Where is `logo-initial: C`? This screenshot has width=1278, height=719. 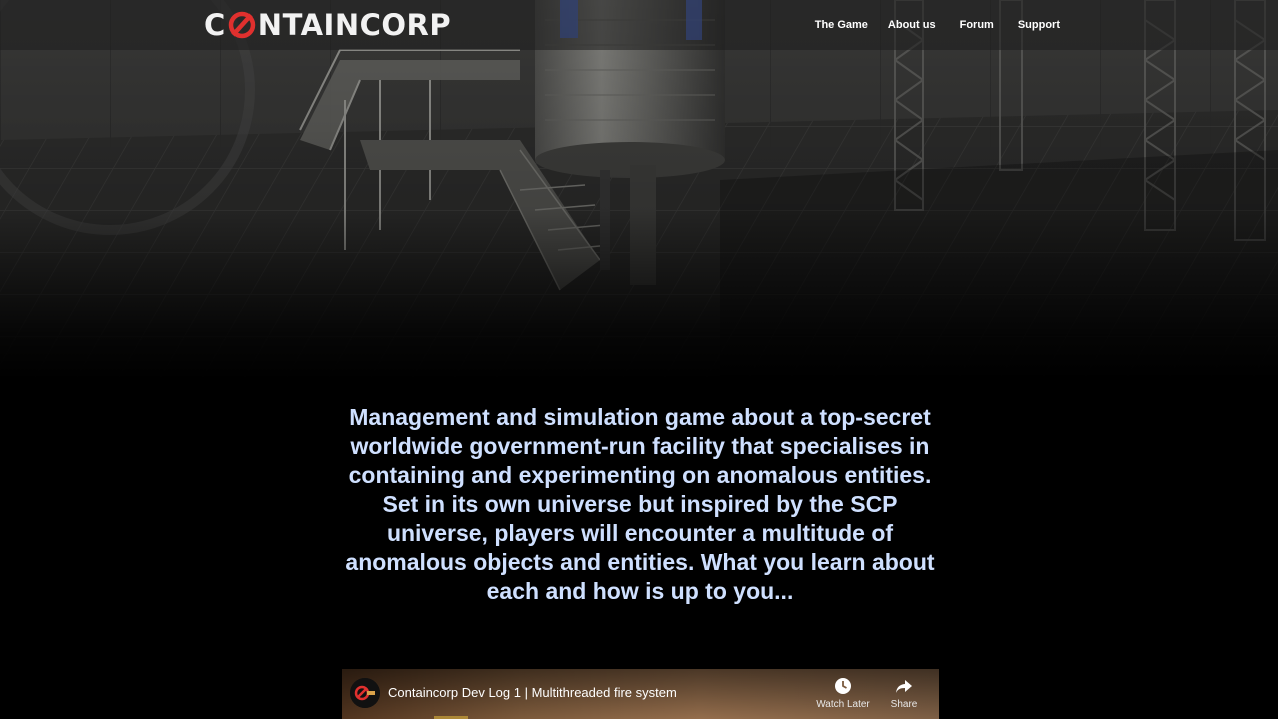
logo-initial: C is located at coordinates (215, 25).